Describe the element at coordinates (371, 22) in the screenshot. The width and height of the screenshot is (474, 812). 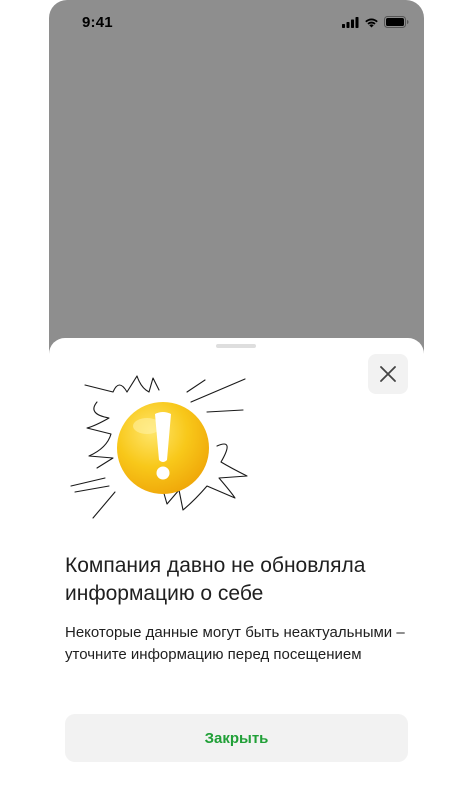
I see `wifi-icon` at that location.